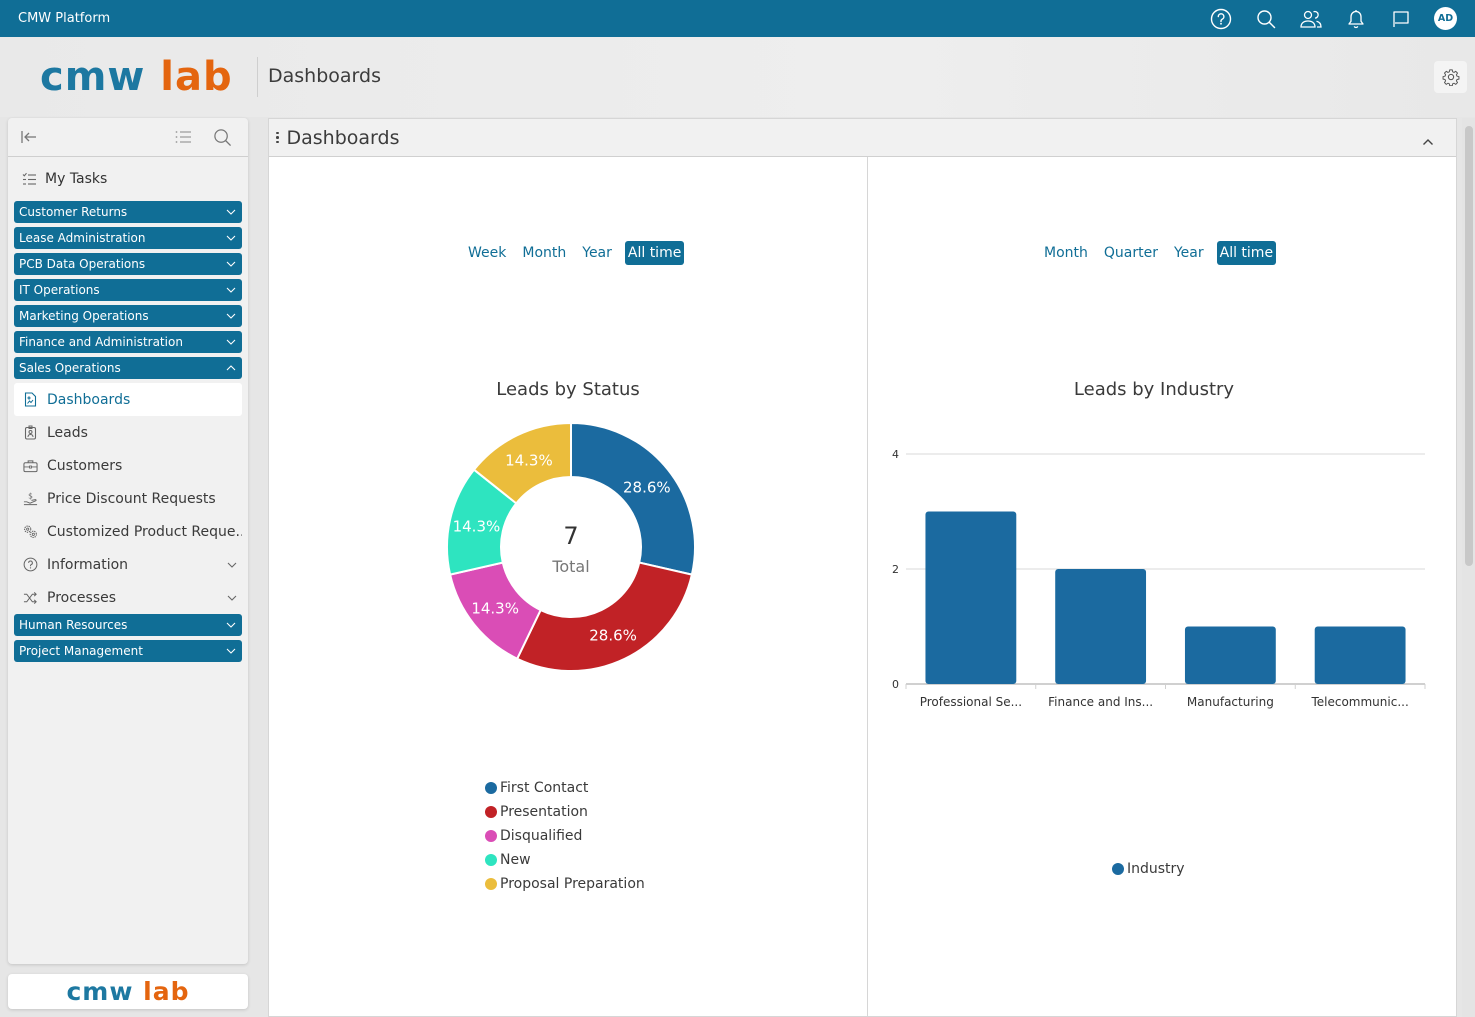 The image size is (1475, 1017). I want to click on sidebar-group-project-management: Project Management, so click(128, 651).